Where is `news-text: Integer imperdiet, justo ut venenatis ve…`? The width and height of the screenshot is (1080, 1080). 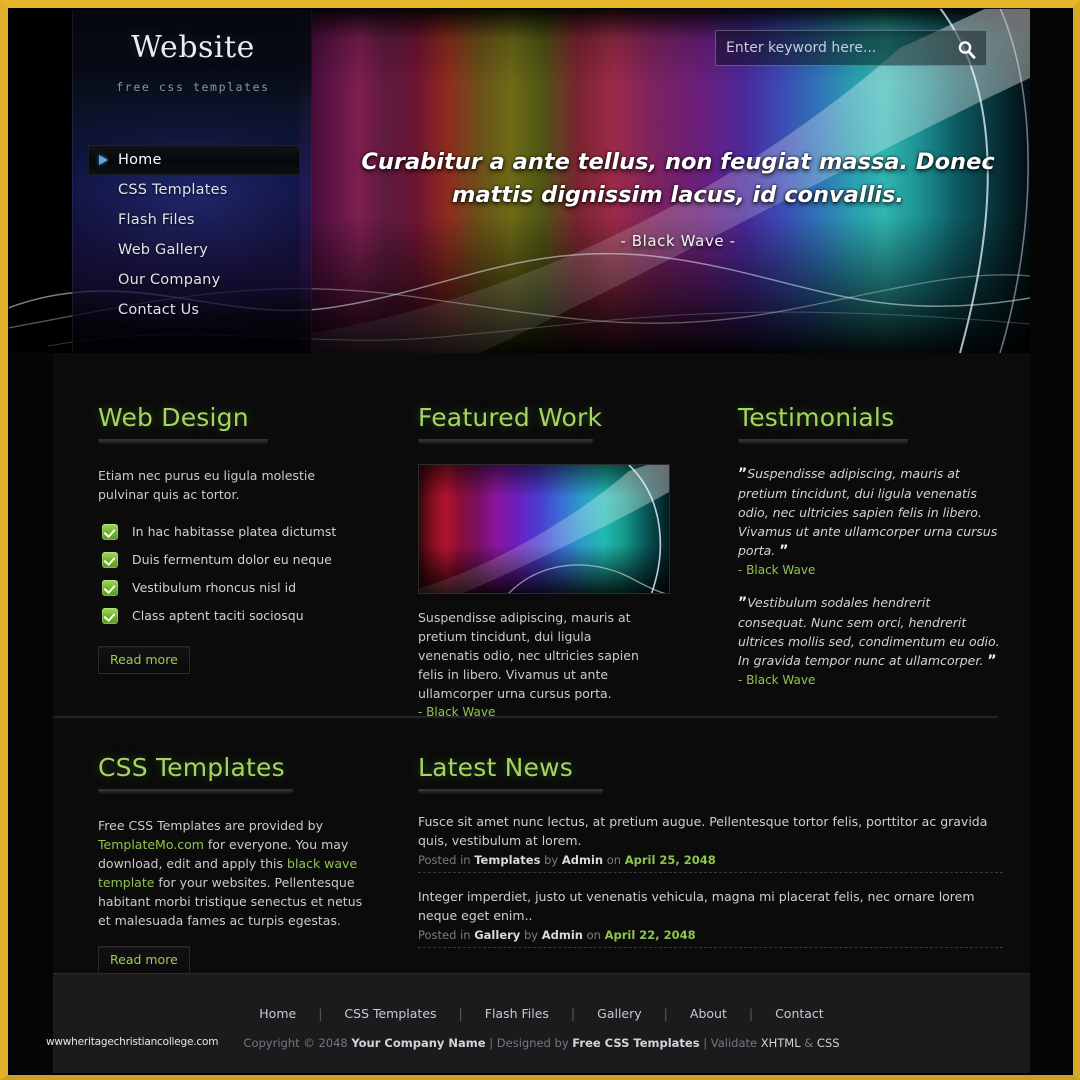
news-text: Integer imperdiet, justo ut venenatis ve… is located at coordinates (696, 906).